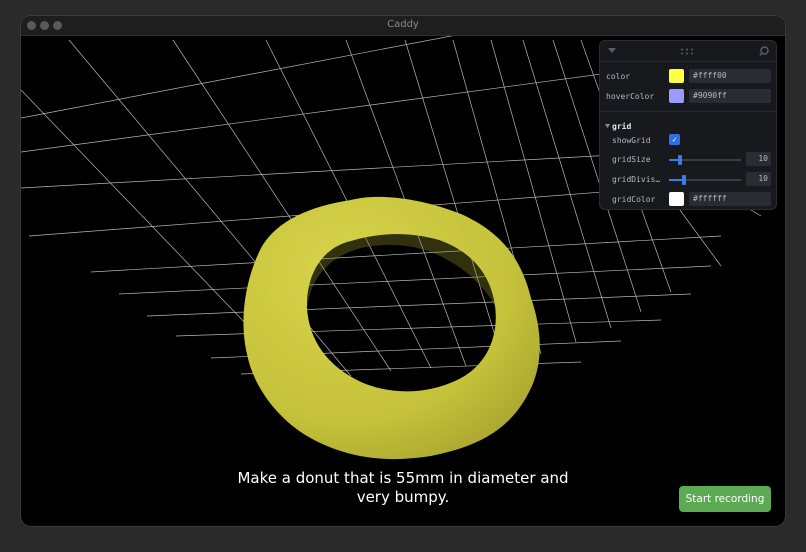 The width and height of the screenshot is (806, 552). I want to click on window-title: Caddy, so click(403, 24).